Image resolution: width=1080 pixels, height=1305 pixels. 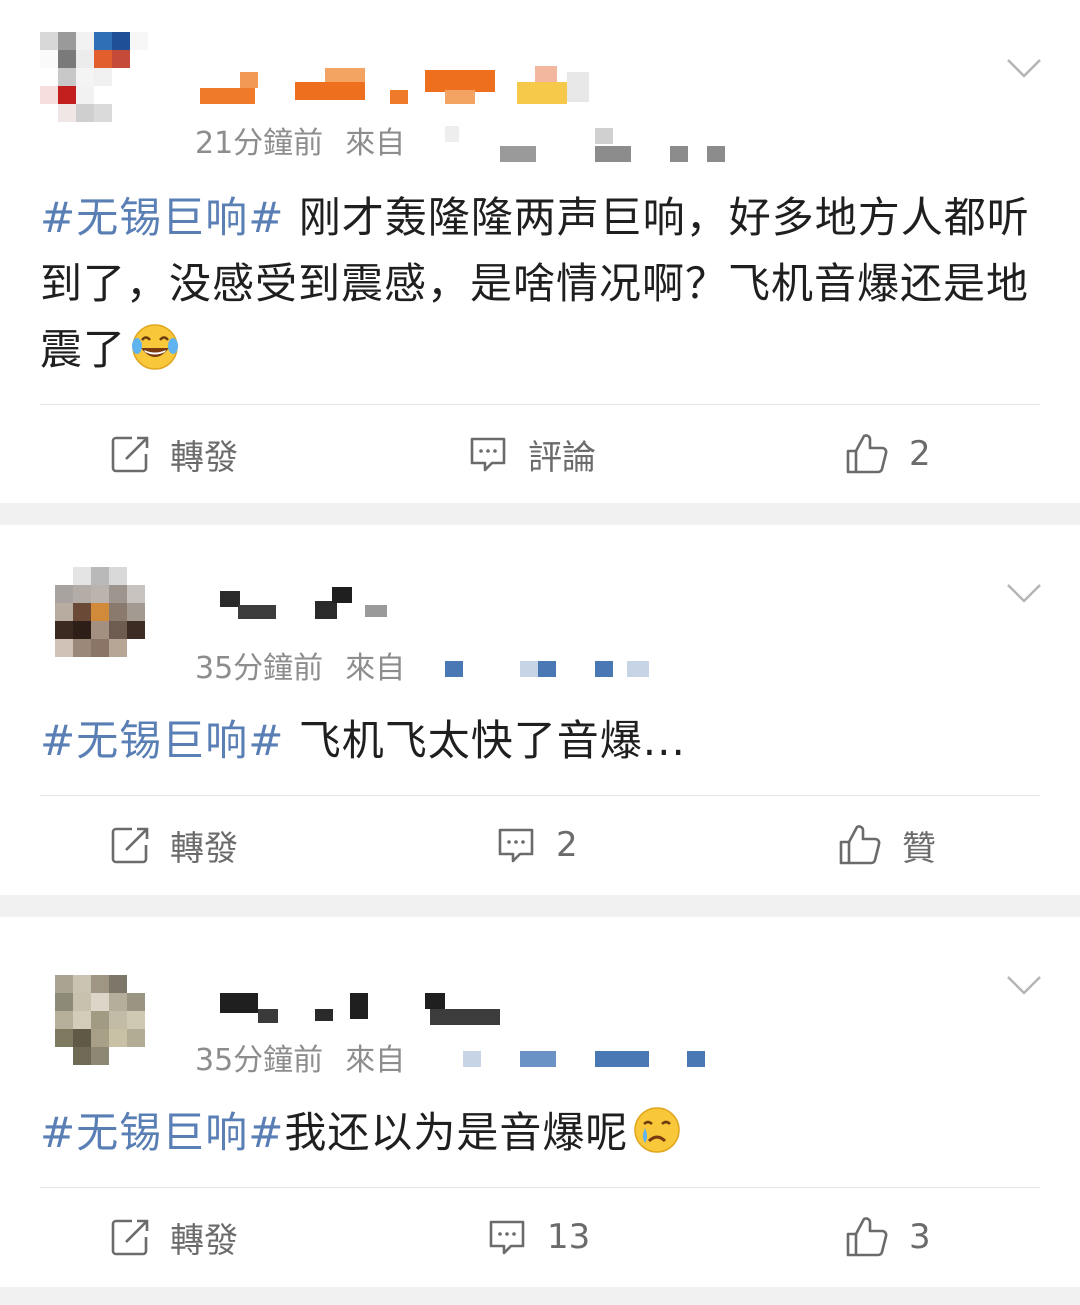 I want to click on like-label: 贊, so click(x=919, y=848).